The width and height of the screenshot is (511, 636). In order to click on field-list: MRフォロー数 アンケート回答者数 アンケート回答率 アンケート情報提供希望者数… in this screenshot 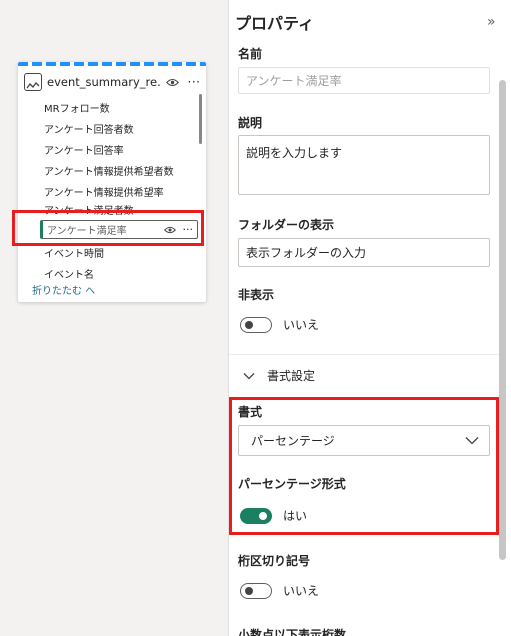, I will do `click(112, 189)`.